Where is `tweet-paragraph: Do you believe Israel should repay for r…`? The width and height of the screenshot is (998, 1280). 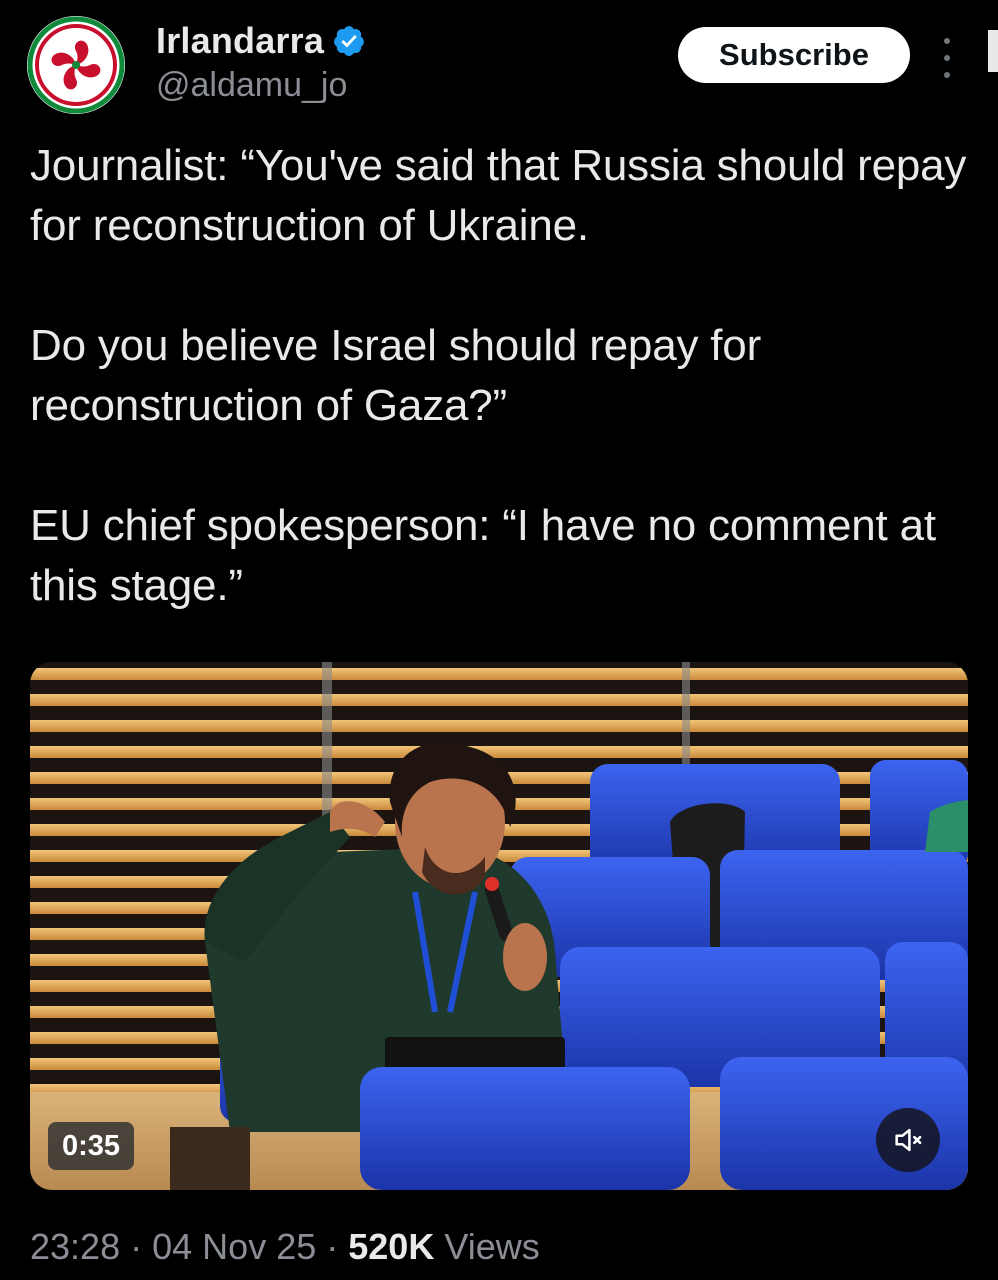
tweet-paragraph: Do you believe Israel should repay for r… is located at coordinates (396, 375).